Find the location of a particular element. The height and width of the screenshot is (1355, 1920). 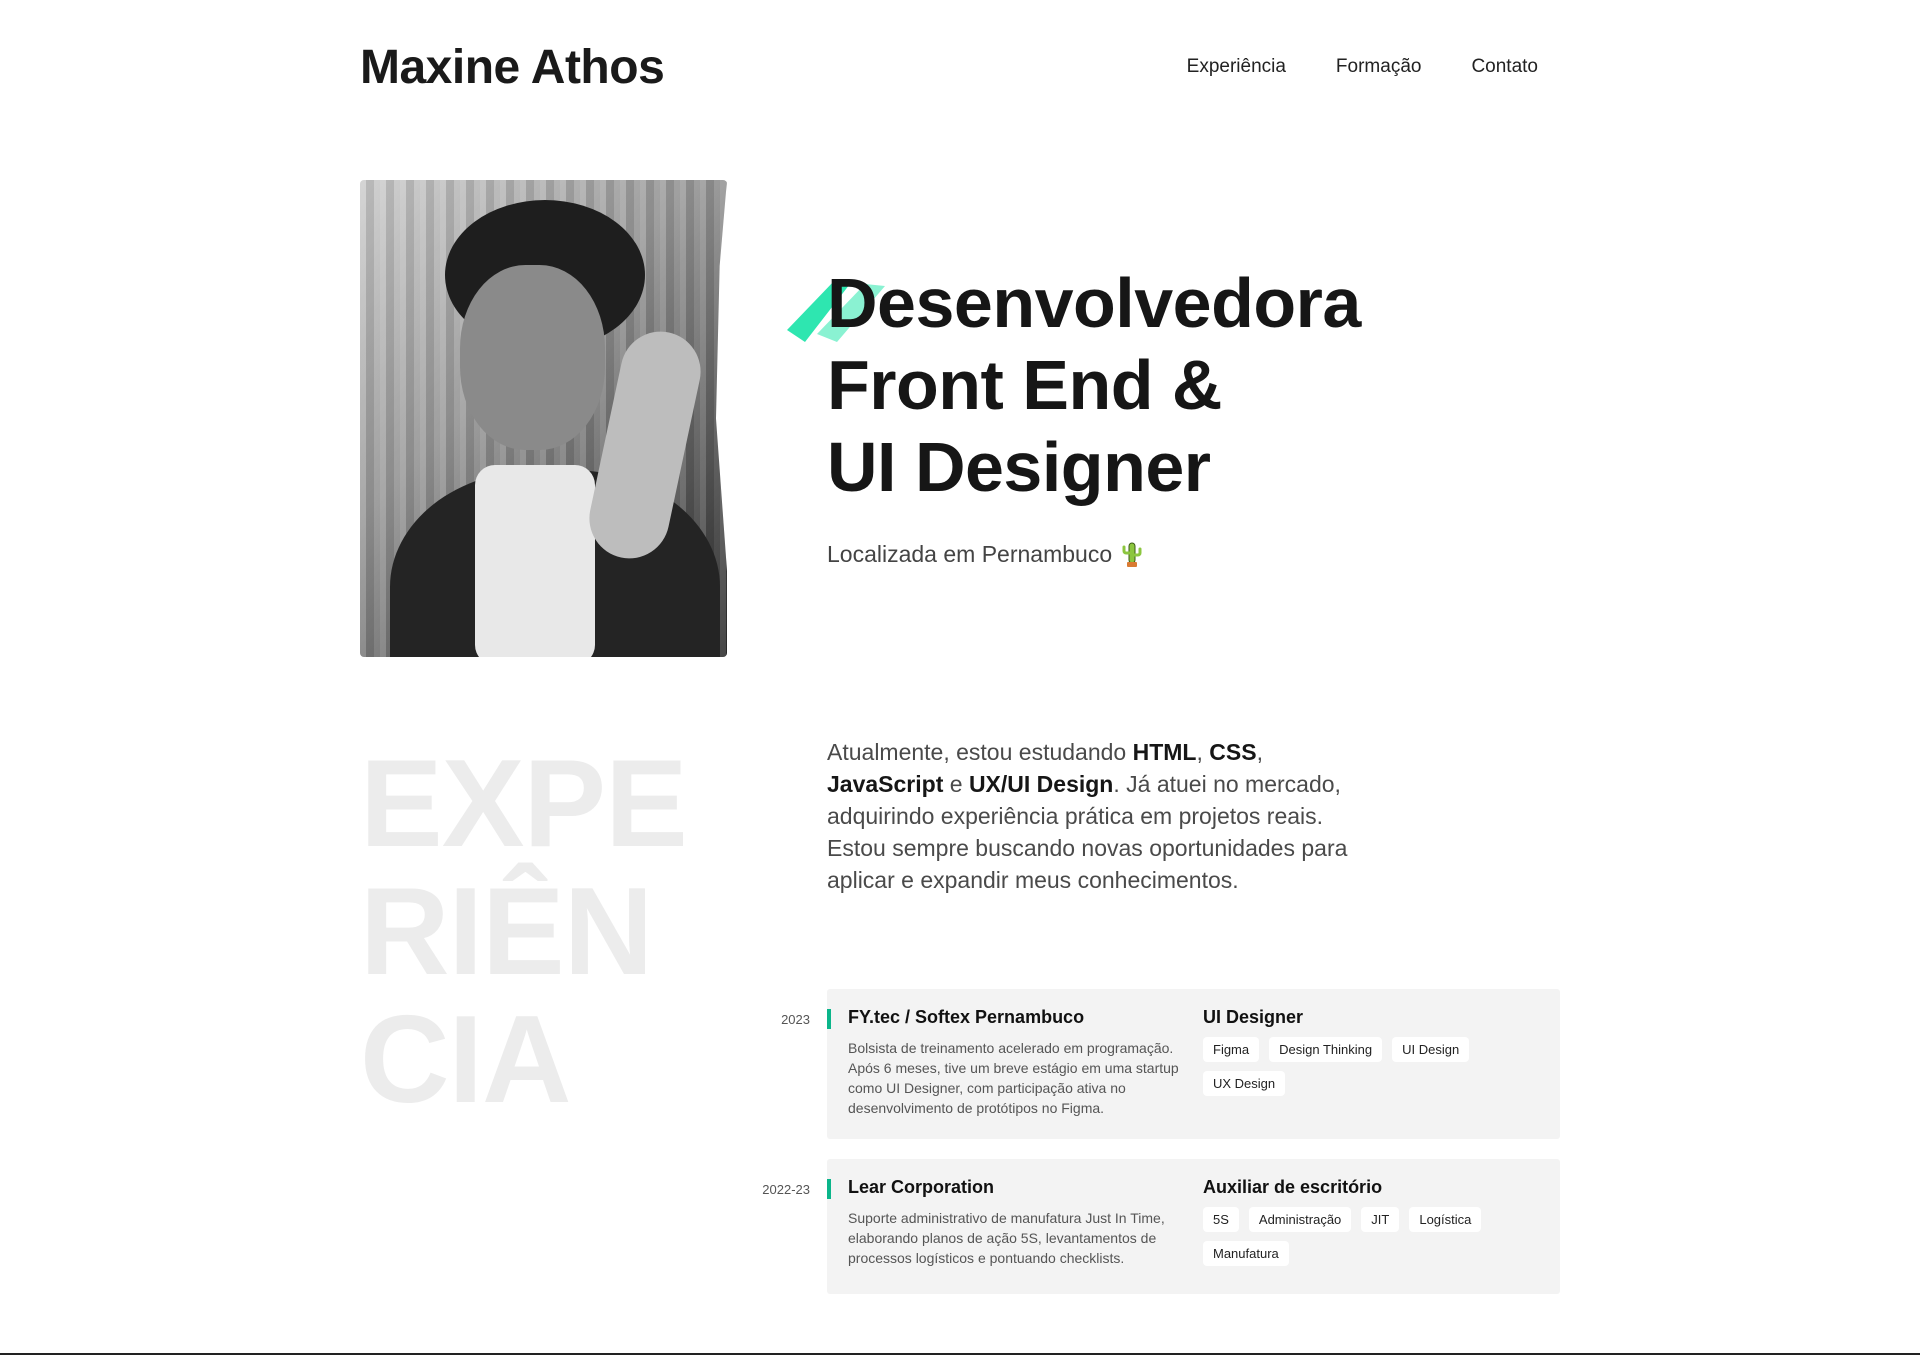

tag: Design Thinking is located at coordinates (1326, 1049).